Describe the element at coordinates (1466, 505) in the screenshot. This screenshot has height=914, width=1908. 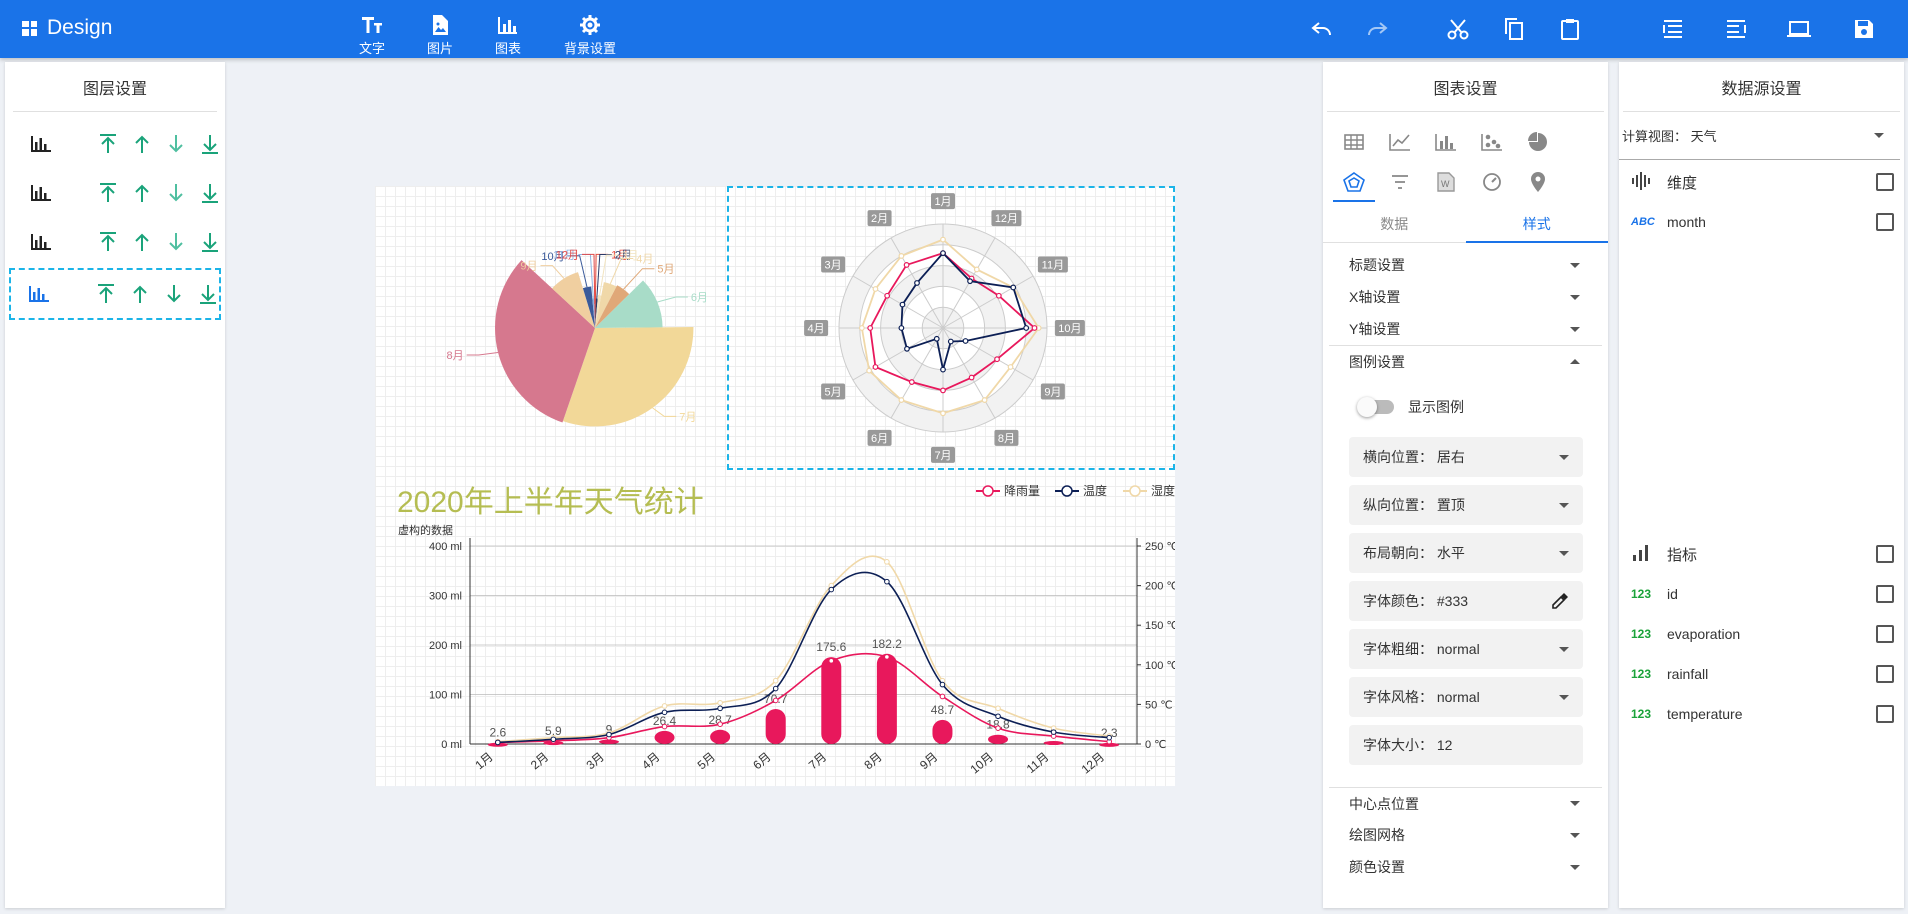
I see `vertical-position-select: 纵向位置： 置顶` at that location.